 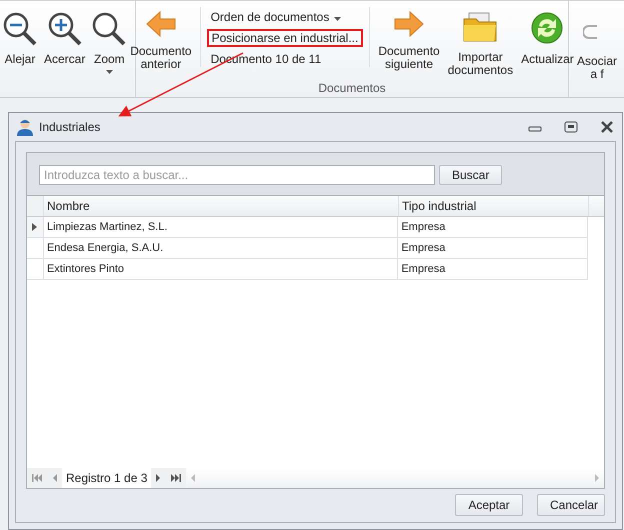 What do you see at coordinates (54, 478) in the screenshot?
I see `previous-record-icon` at bounding box center [54, 478].